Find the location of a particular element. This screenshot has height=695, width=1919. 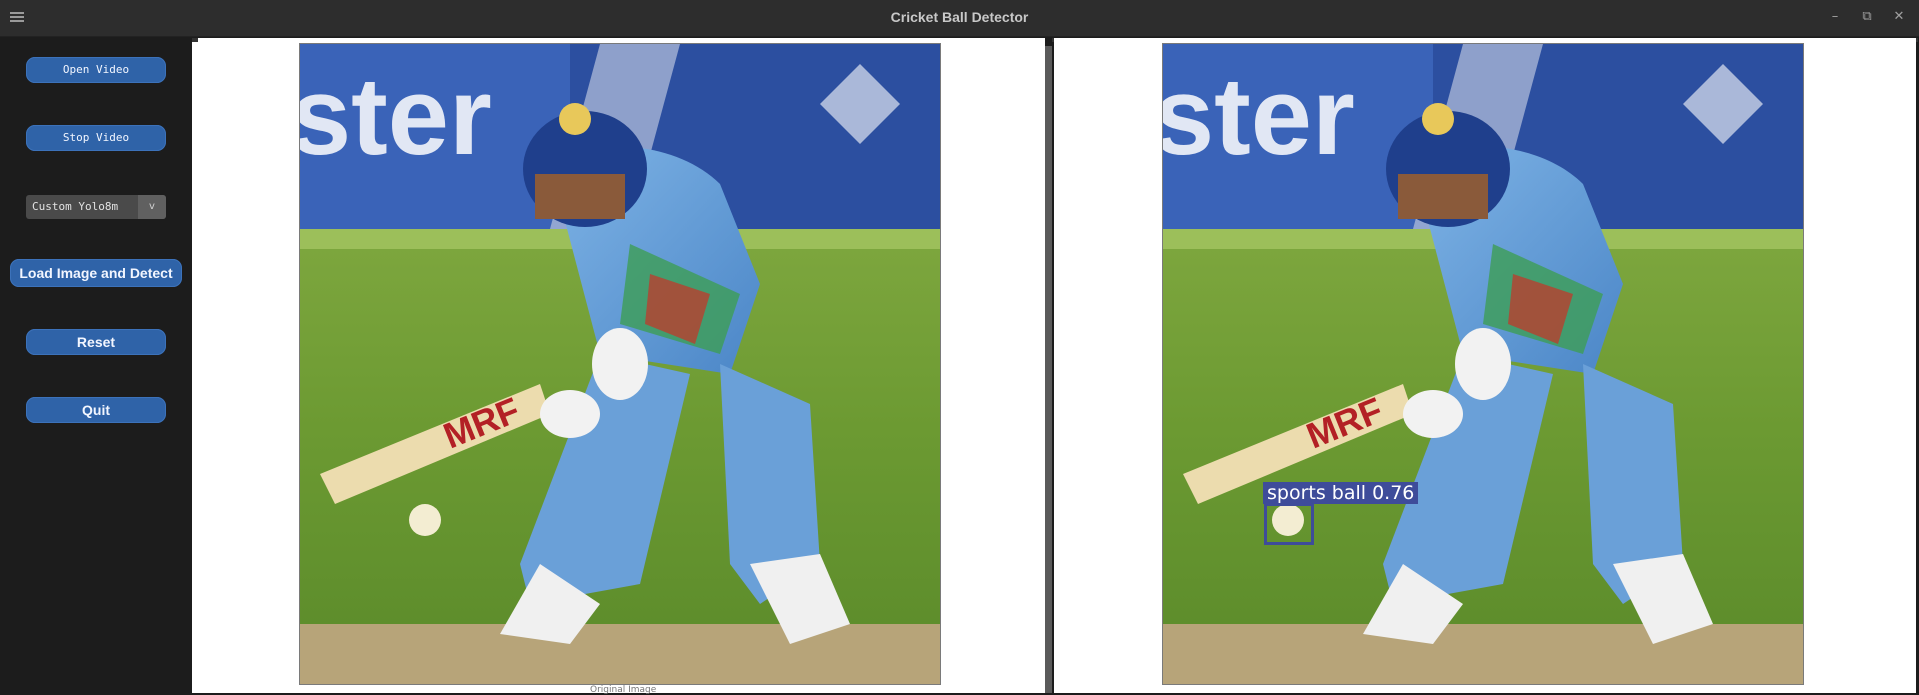

detection-box is located at coordinates (1289, 524).